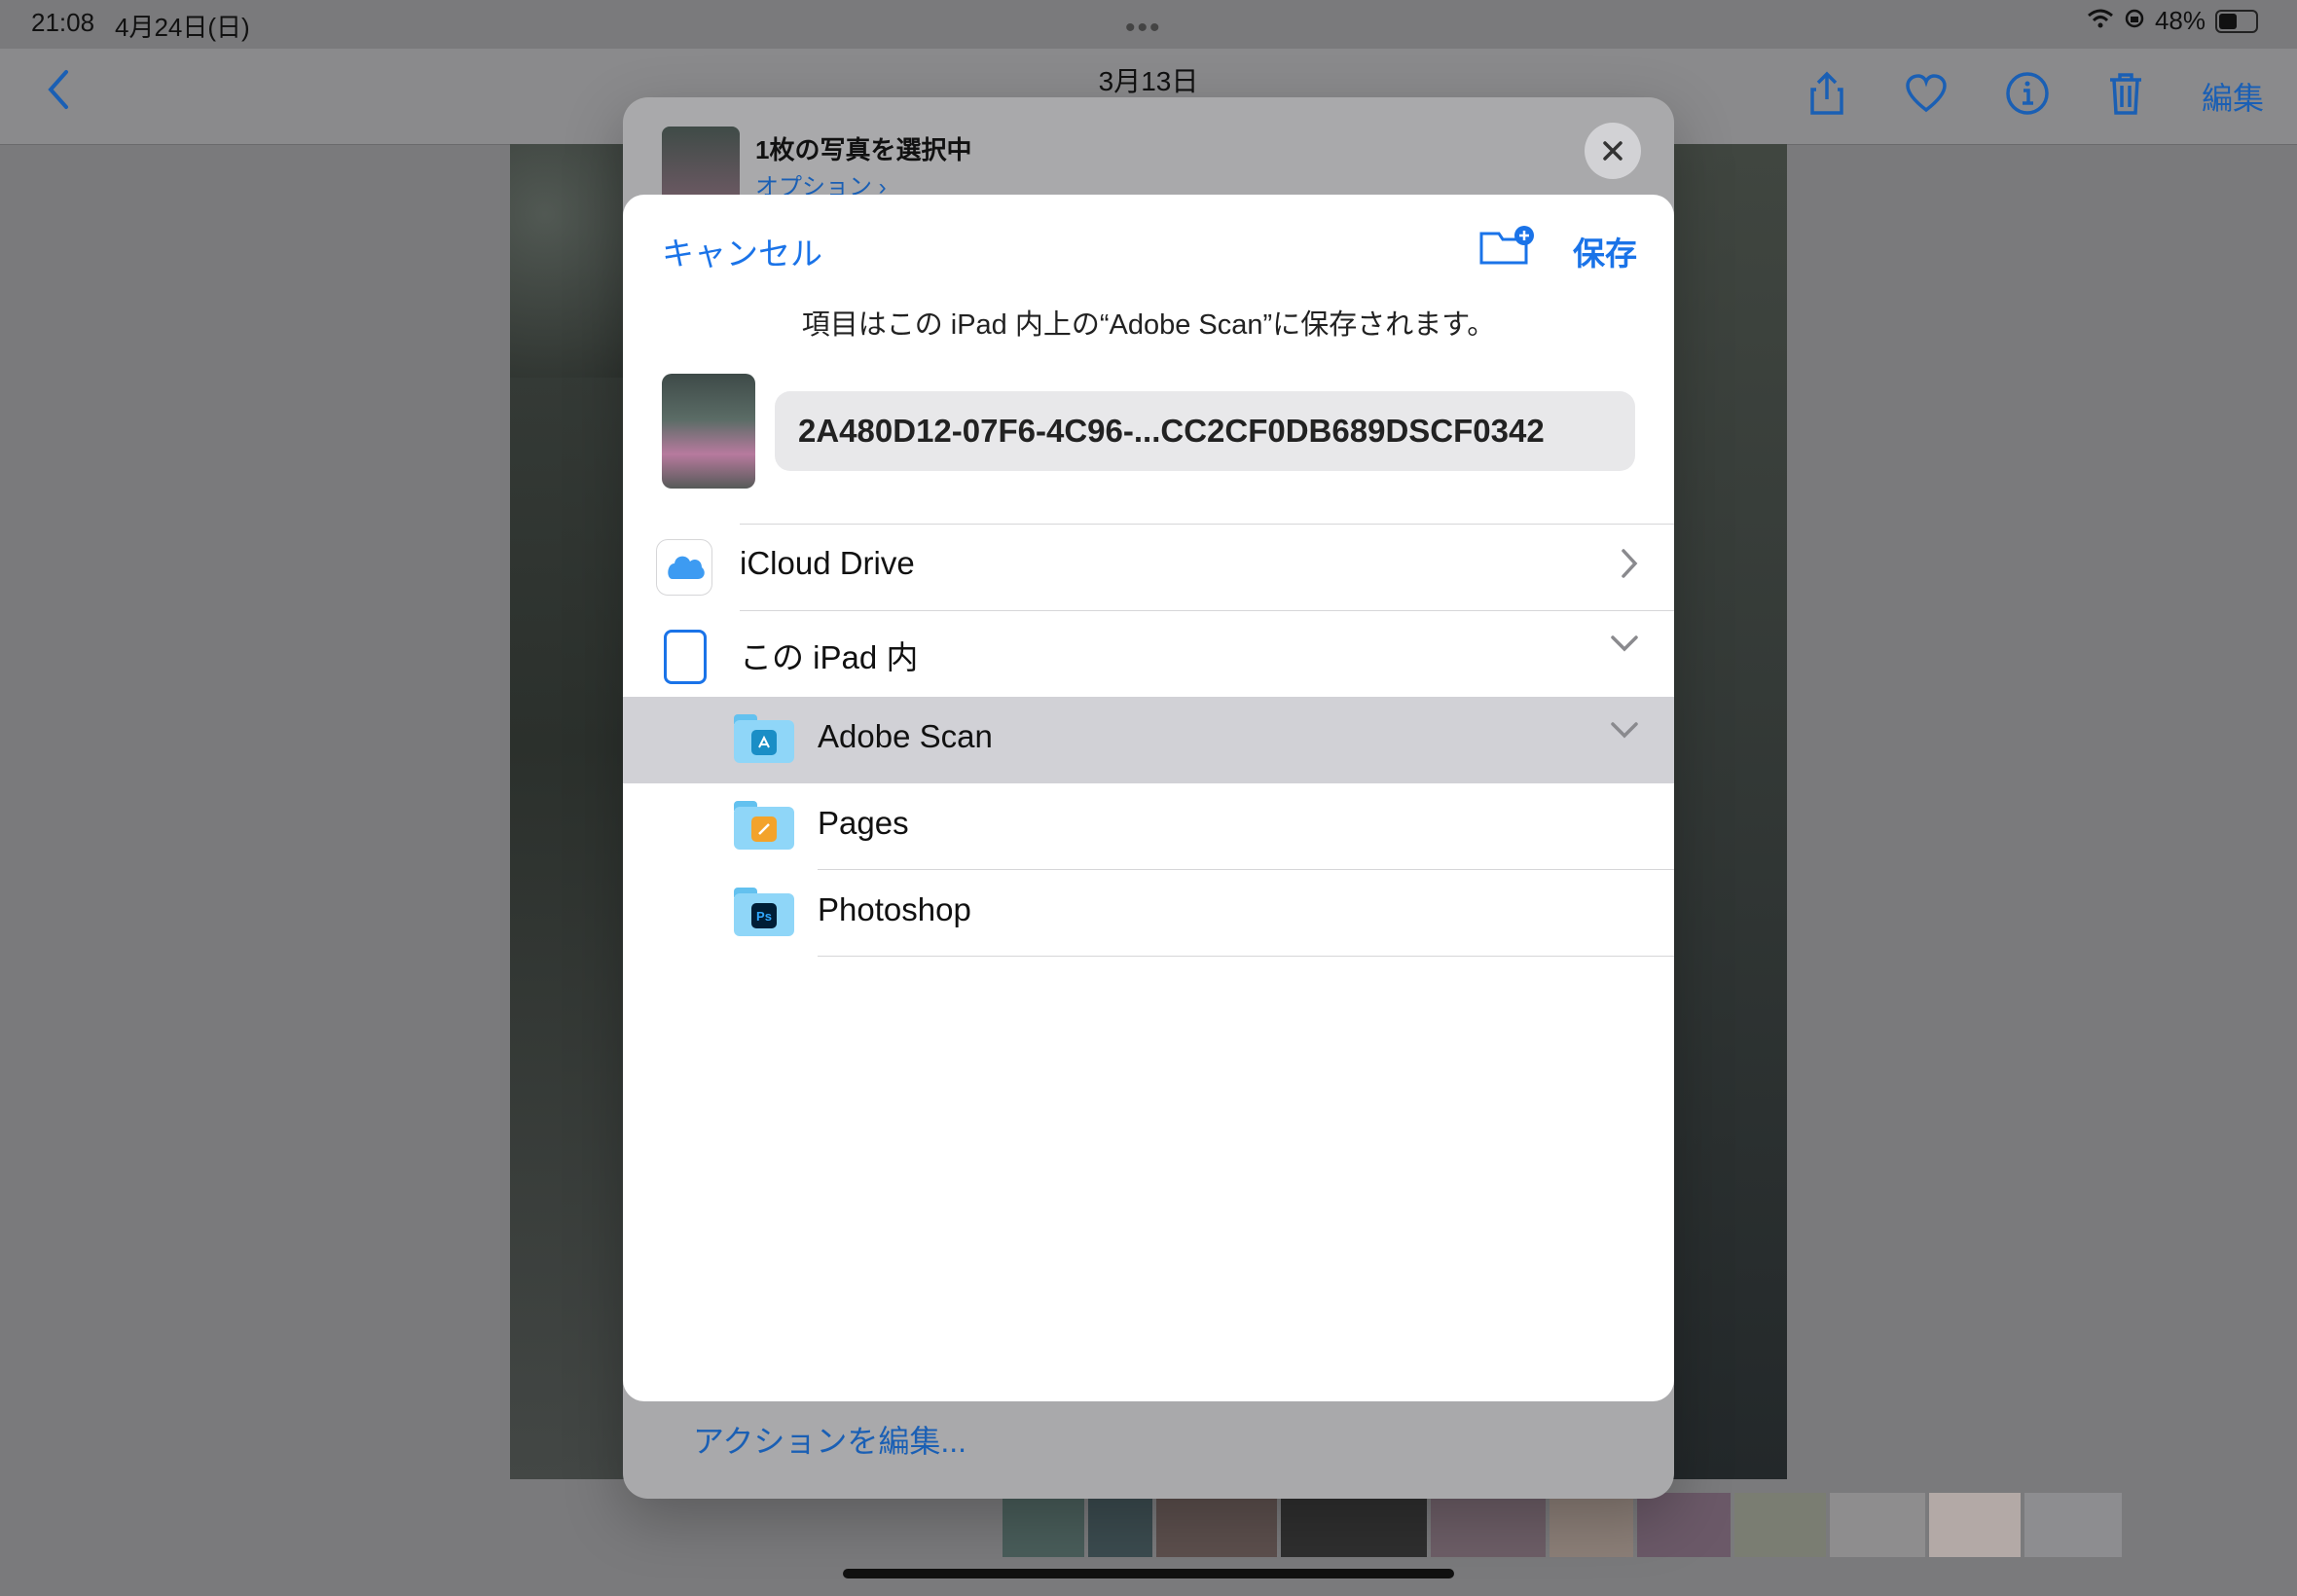  I want to click on favorite-button, so click(1927, 96).